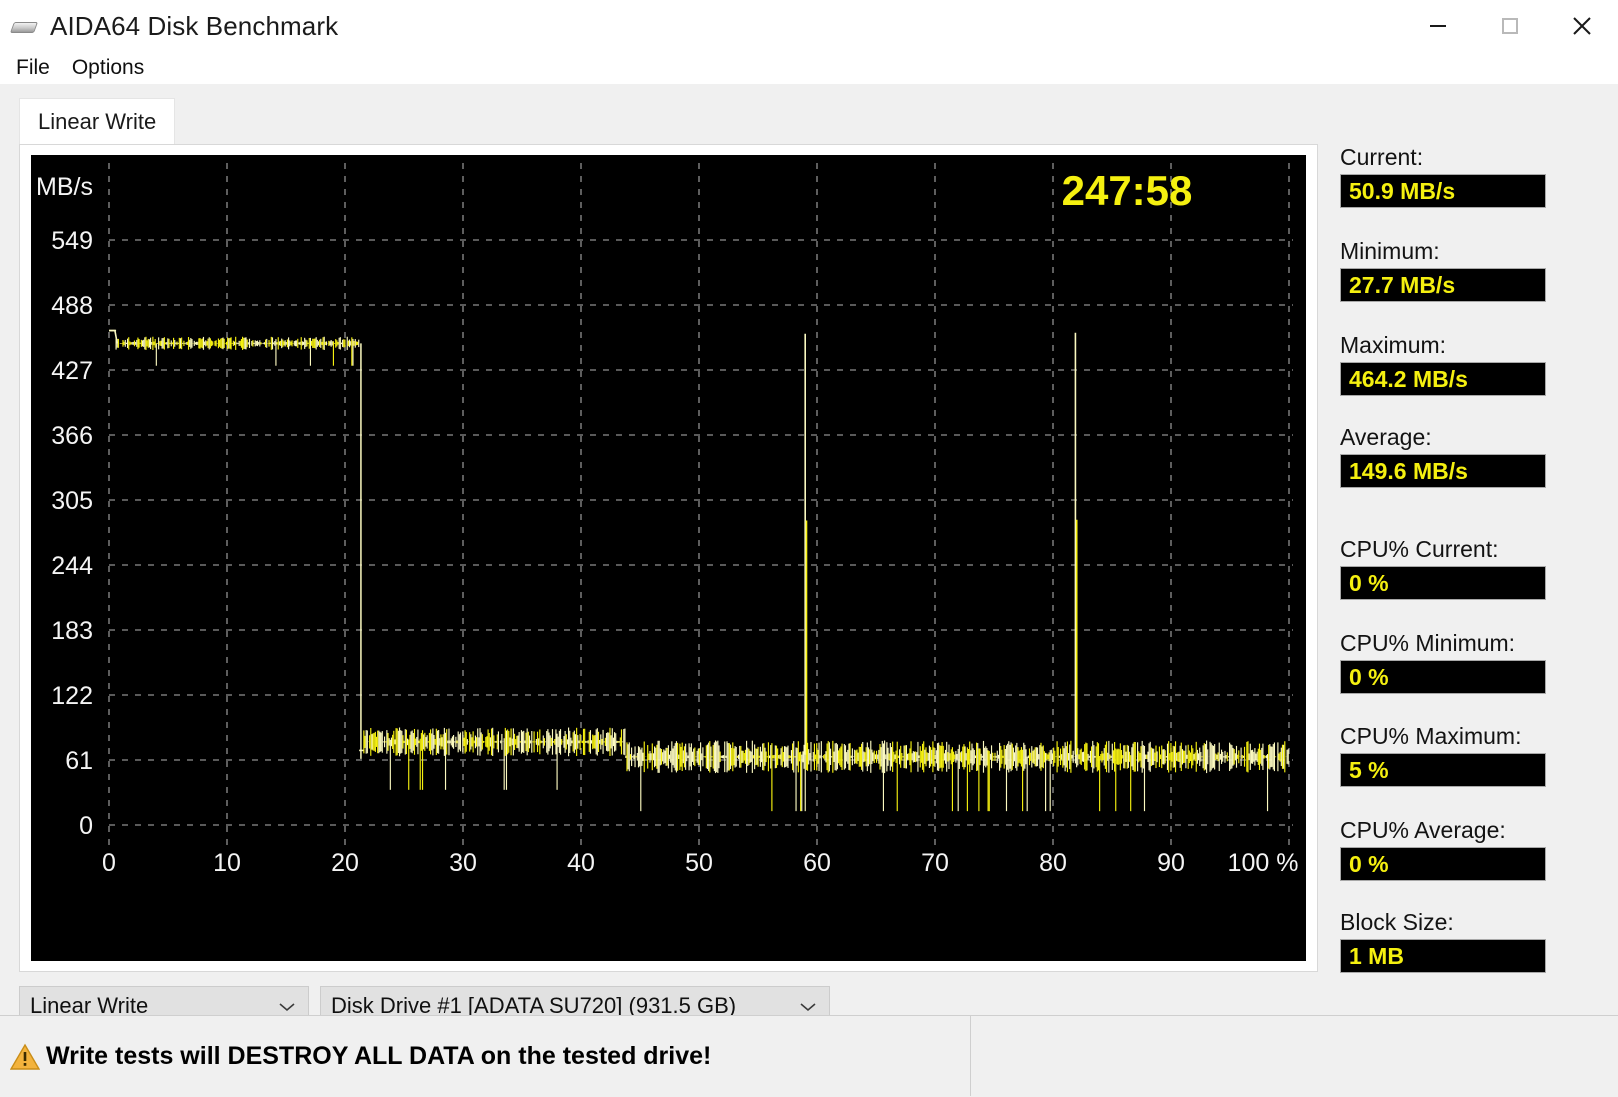  Describe the element at coordinates (1127, 190) in the screenshot. I see `elapsed-timer: 247:58` at that location.